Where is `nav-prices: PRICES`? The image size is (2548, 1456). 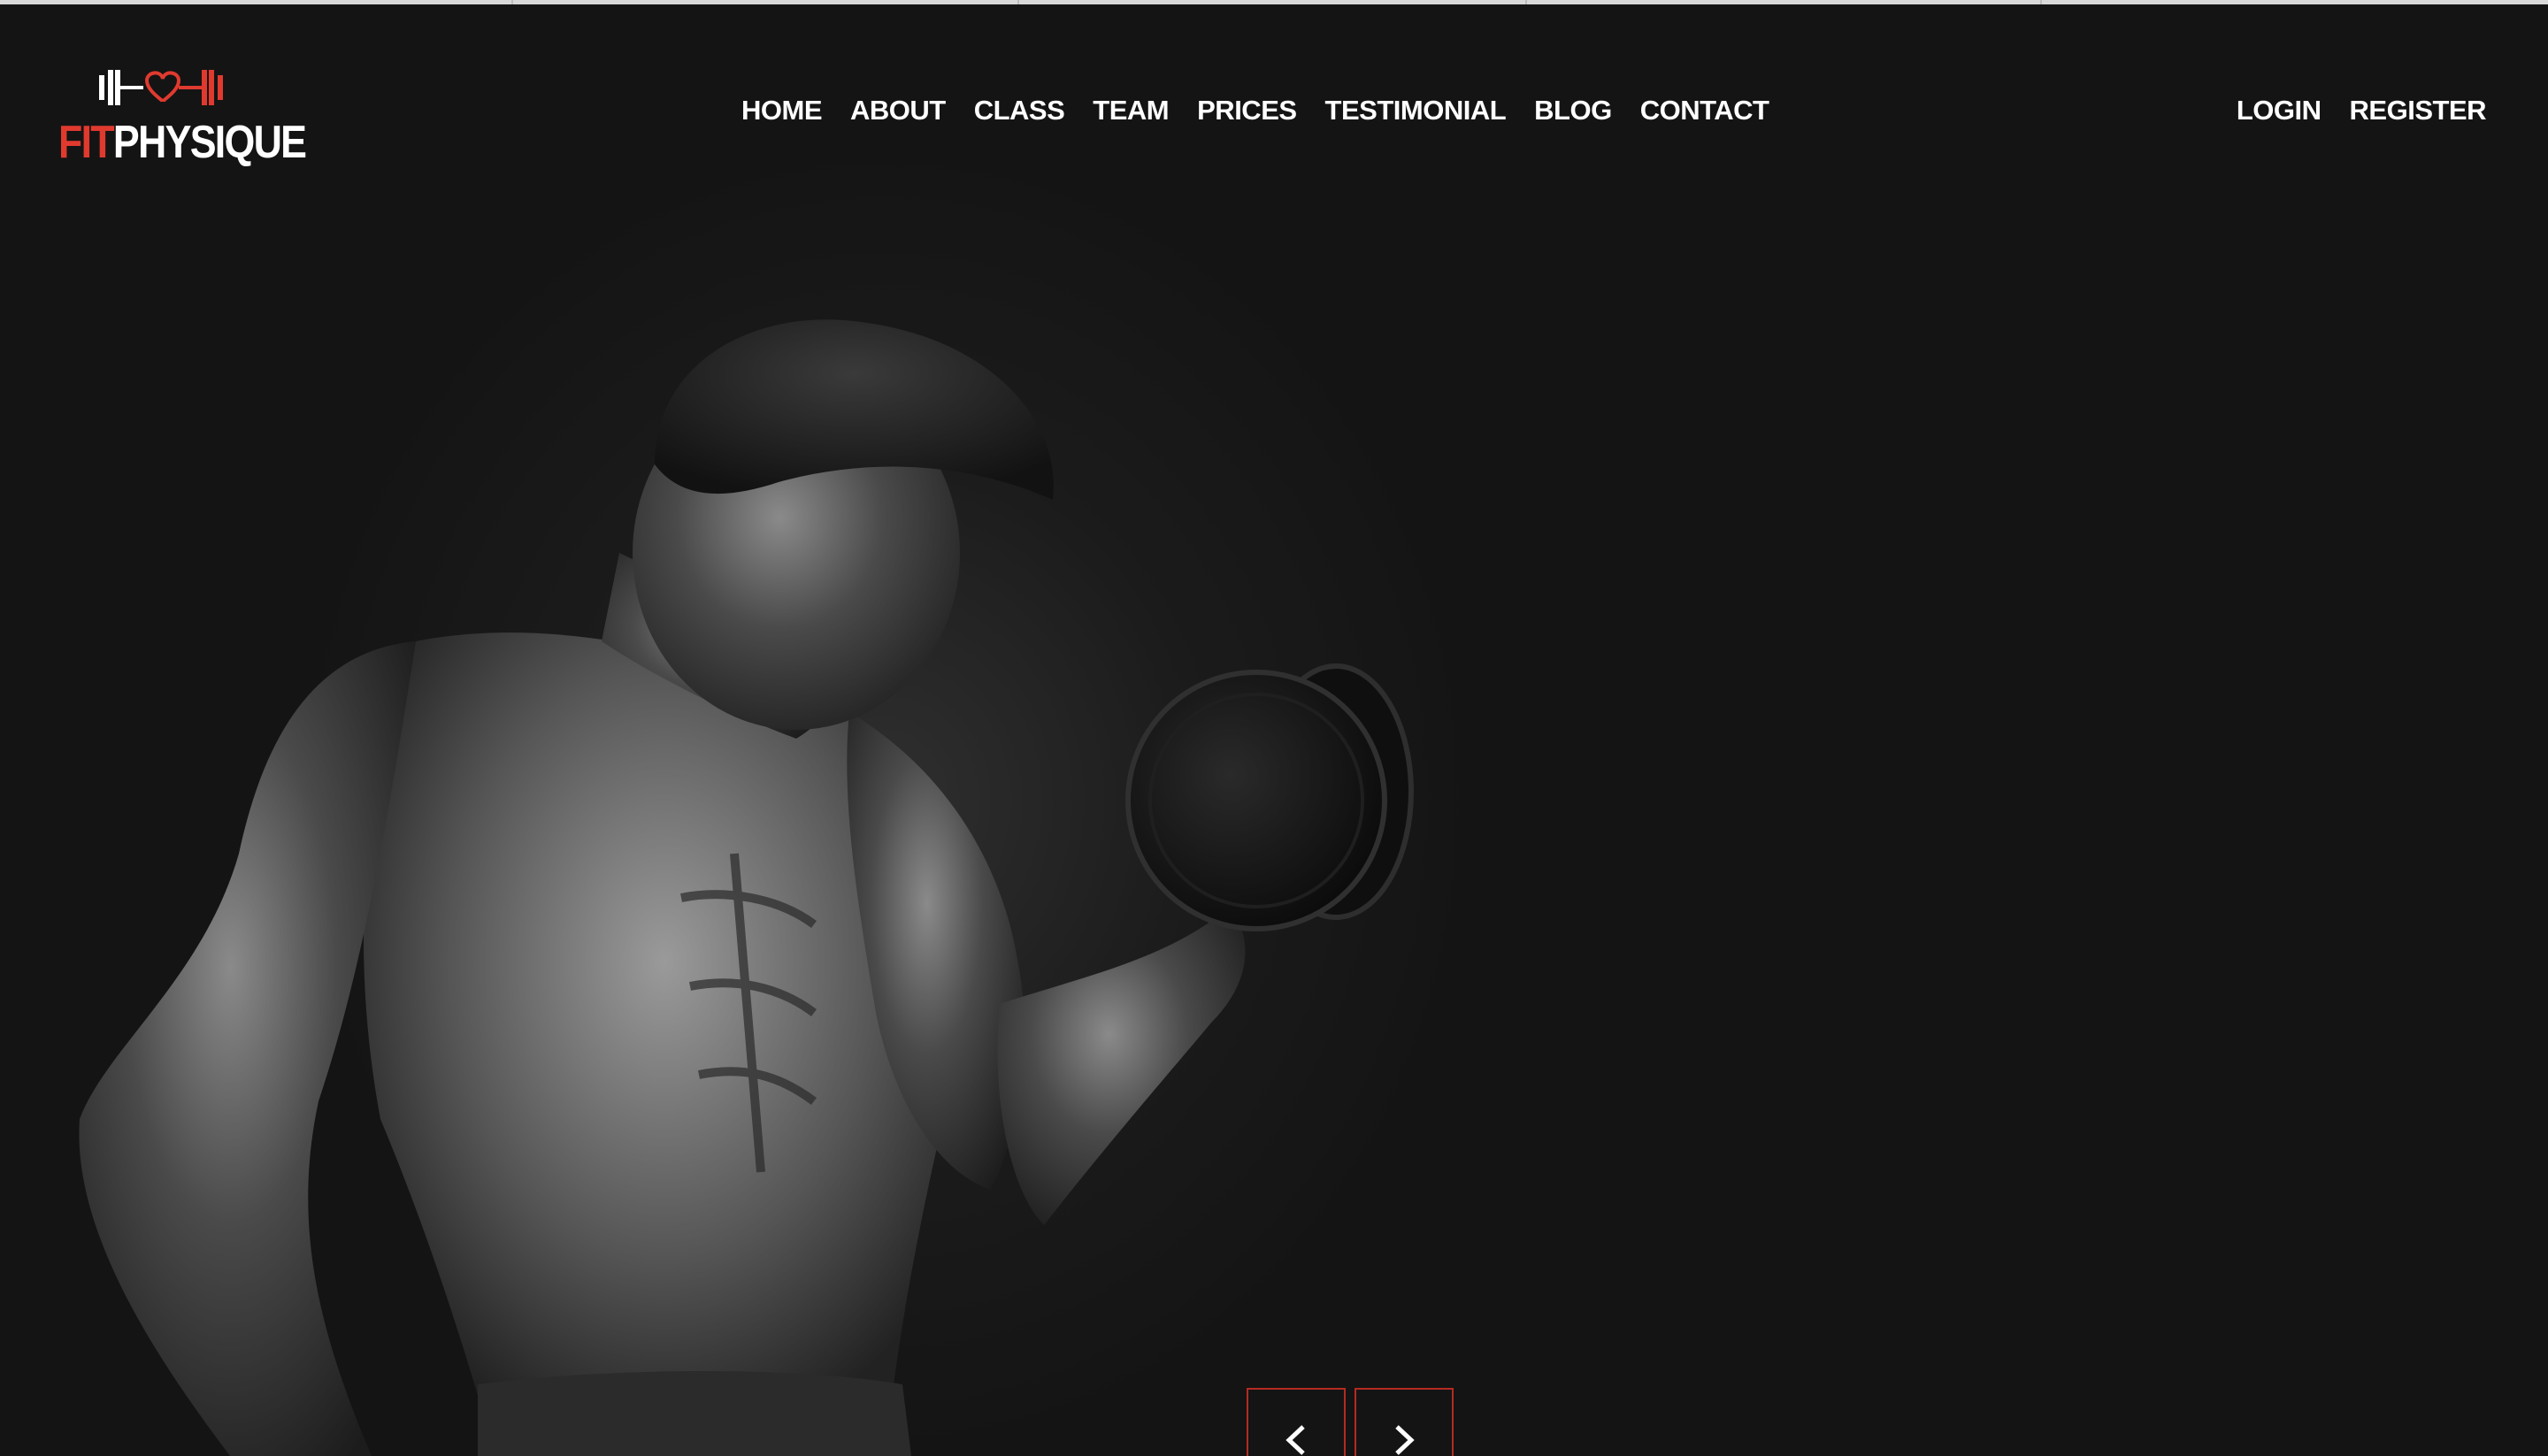
nav-prices: PRICES is located at coordinates (1247, 110).